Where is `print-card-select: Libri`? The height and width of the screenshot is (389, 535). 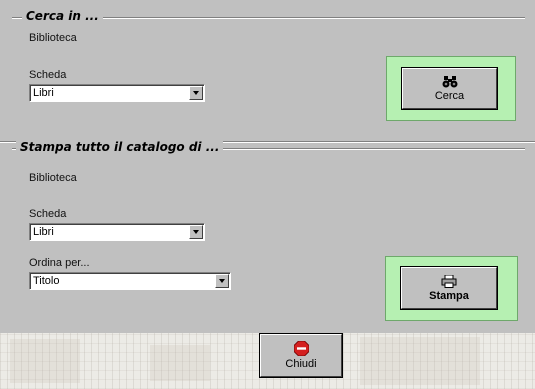 print-card-select: Libri is located at coordinates (117, 232).